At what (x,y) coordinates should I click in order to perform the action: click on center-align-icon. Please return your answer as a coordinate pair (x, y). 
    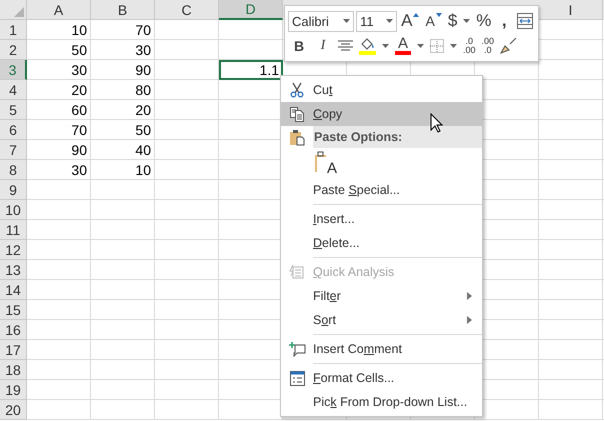
    Looking at the image, I should click on (345, 46).